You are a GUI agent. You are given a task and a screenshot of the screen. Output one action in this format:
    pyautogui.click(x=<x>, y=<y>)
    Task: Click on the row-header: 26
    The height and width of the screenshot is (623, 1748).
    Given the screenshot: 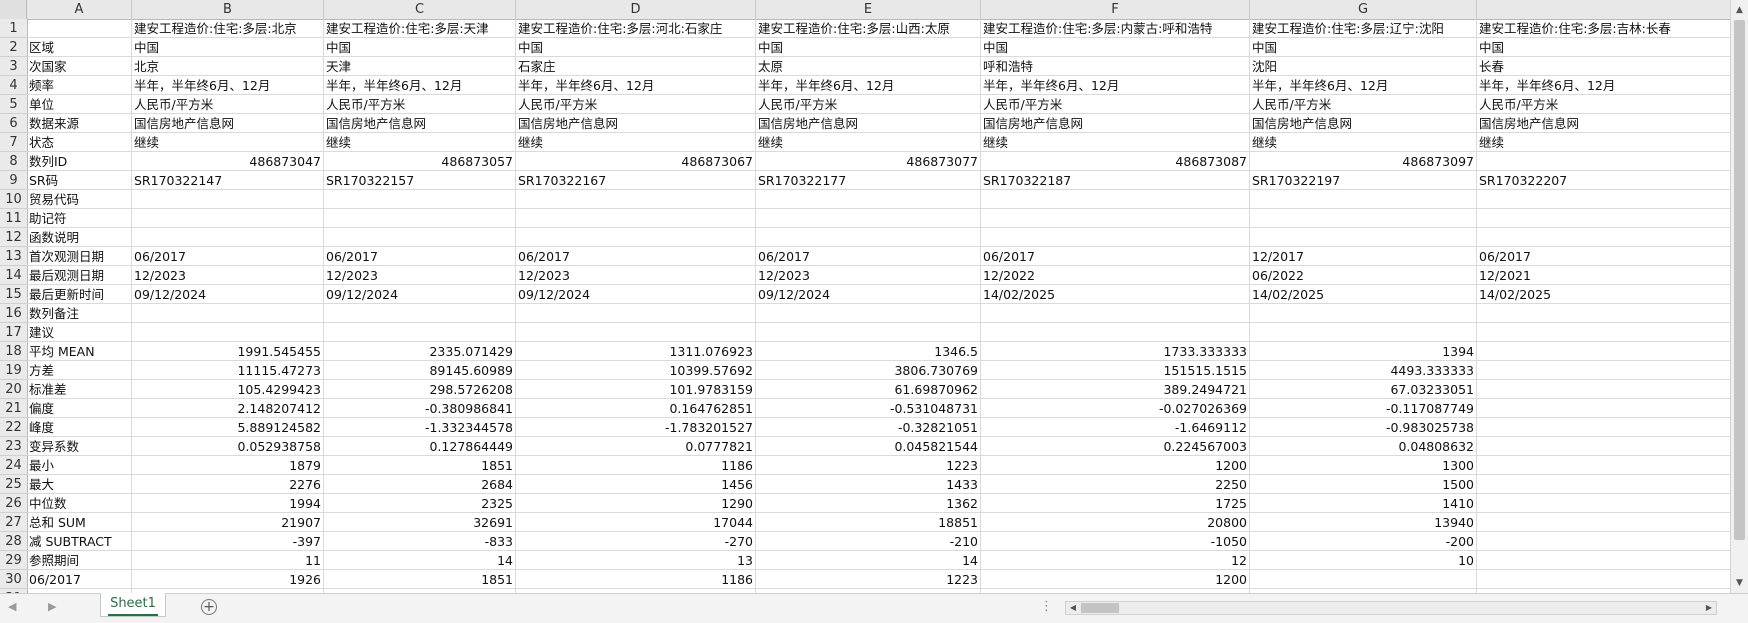 What is the action you would take?
    pyautogui.click(x=13, y=503)
    